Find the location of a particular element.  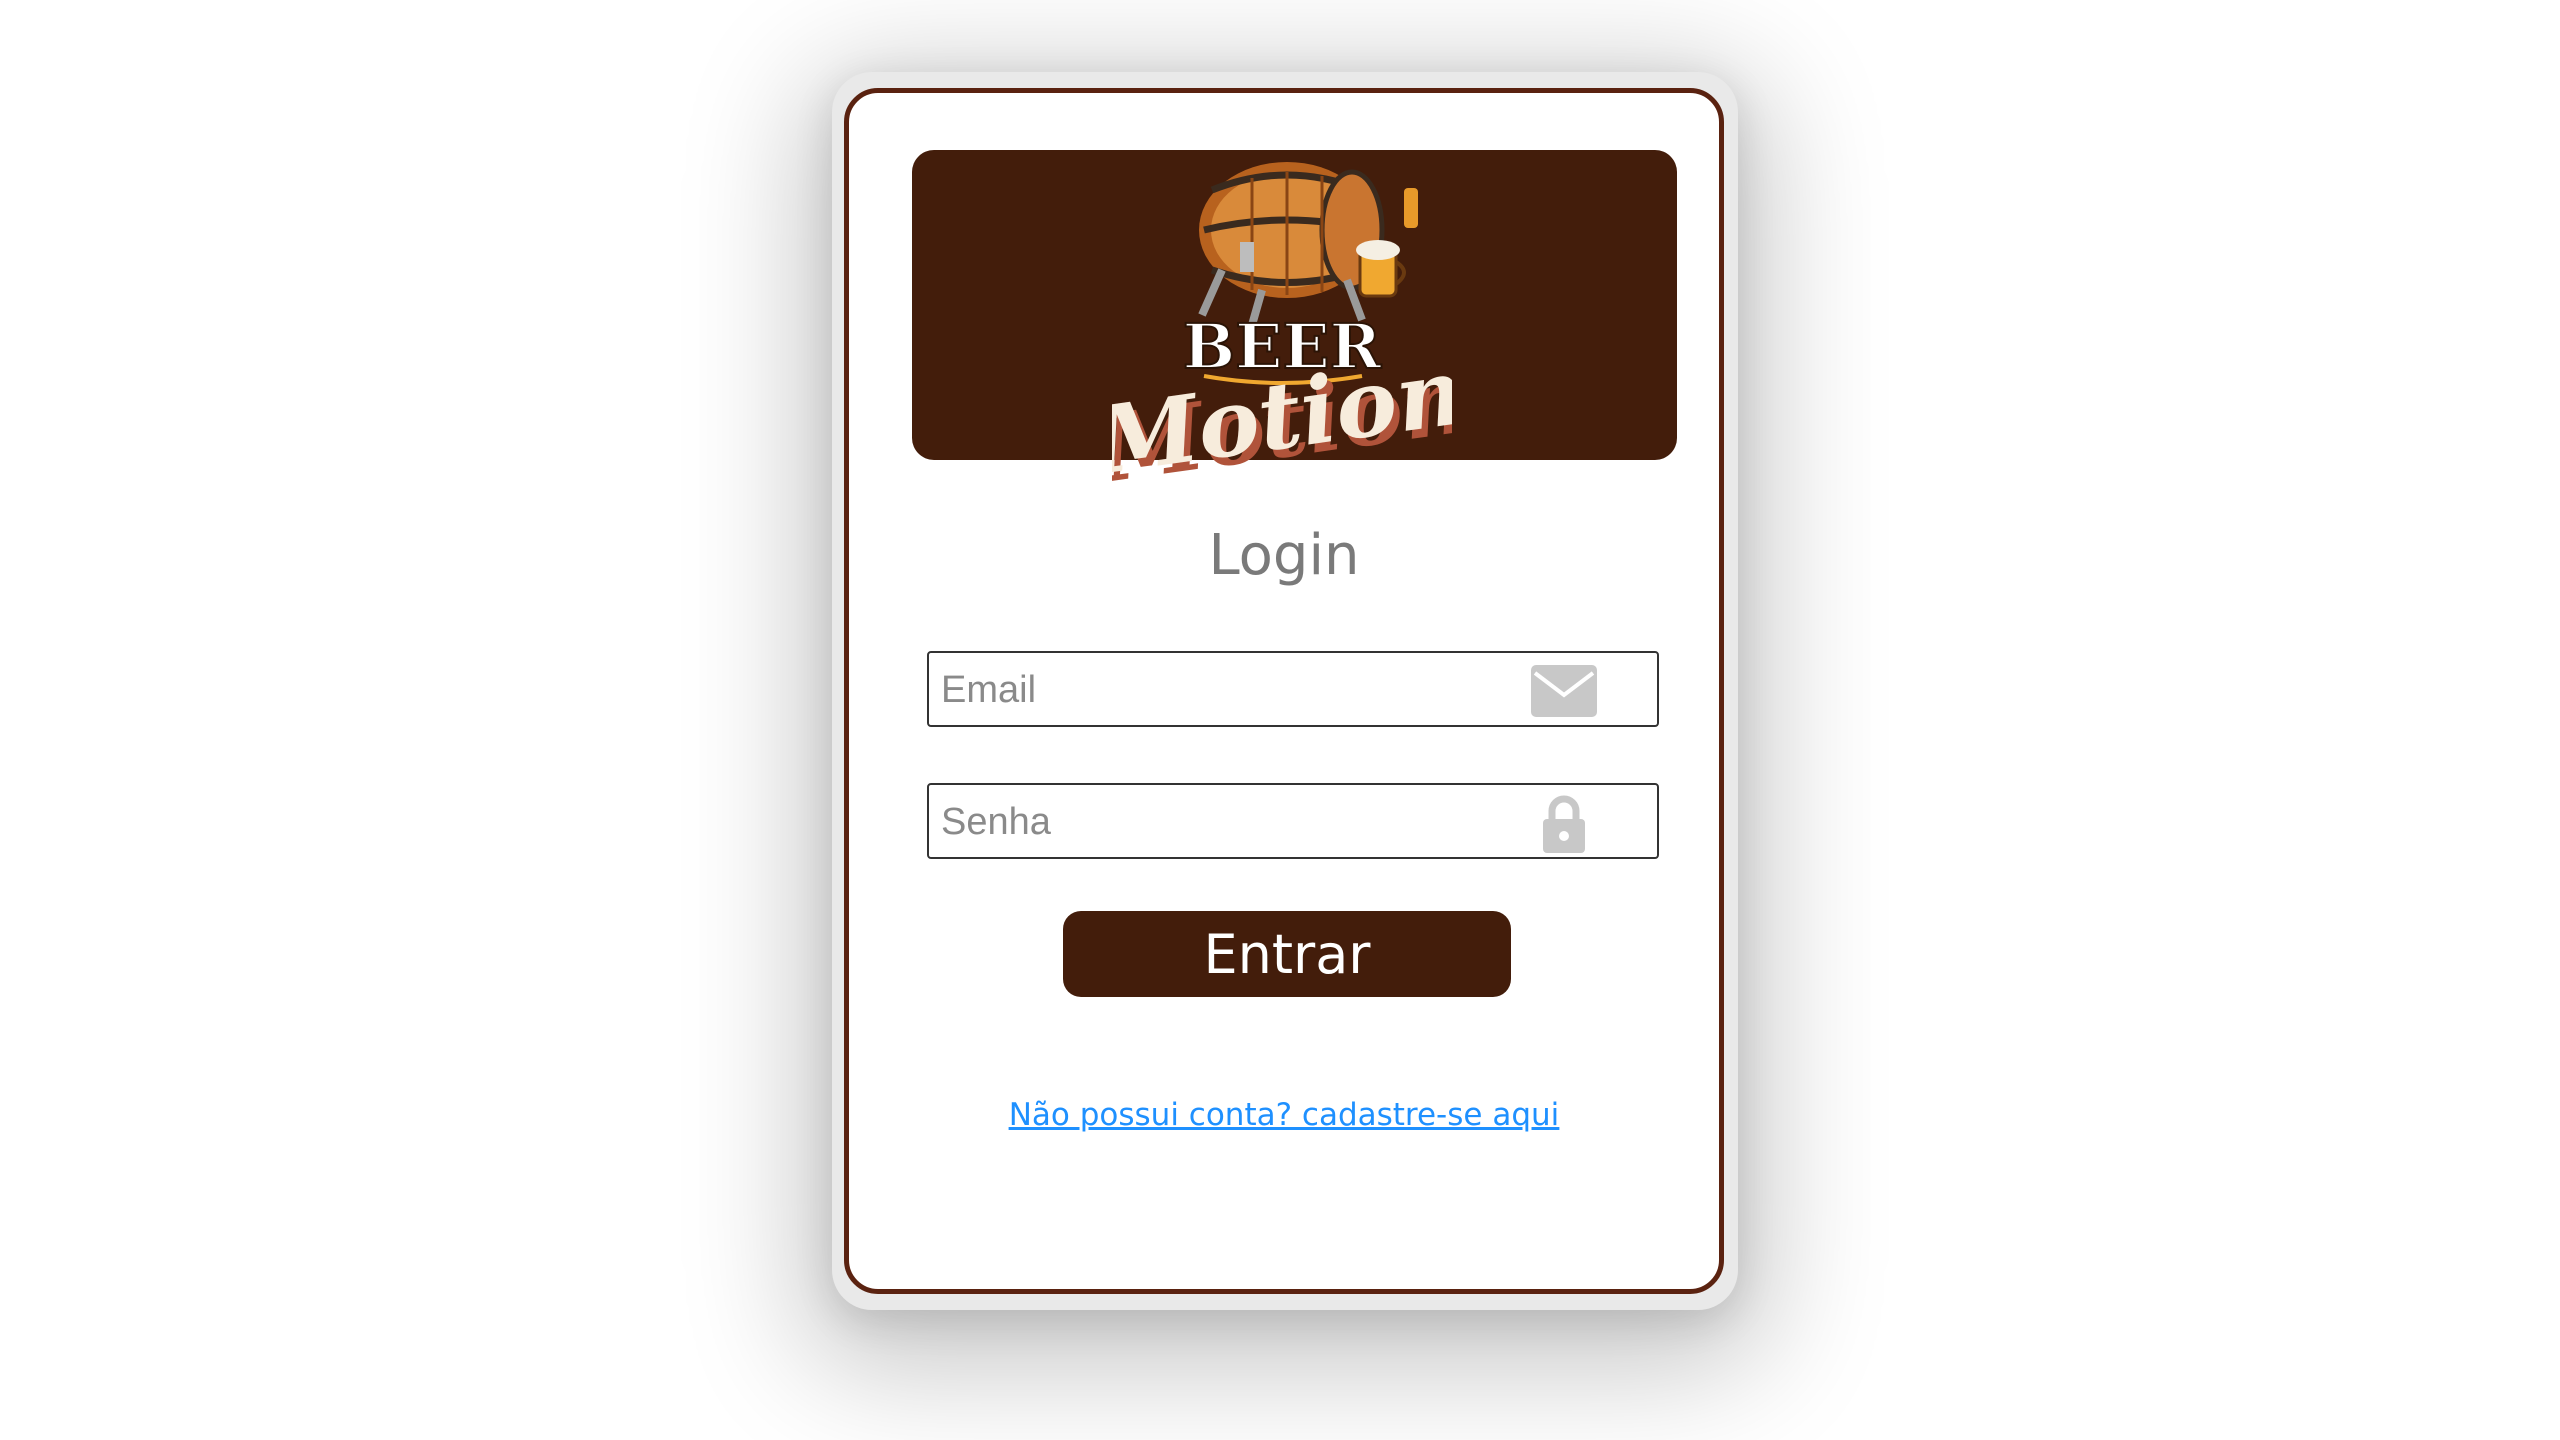

entrar-button: Entrar is located at coordinates (1287, 954).